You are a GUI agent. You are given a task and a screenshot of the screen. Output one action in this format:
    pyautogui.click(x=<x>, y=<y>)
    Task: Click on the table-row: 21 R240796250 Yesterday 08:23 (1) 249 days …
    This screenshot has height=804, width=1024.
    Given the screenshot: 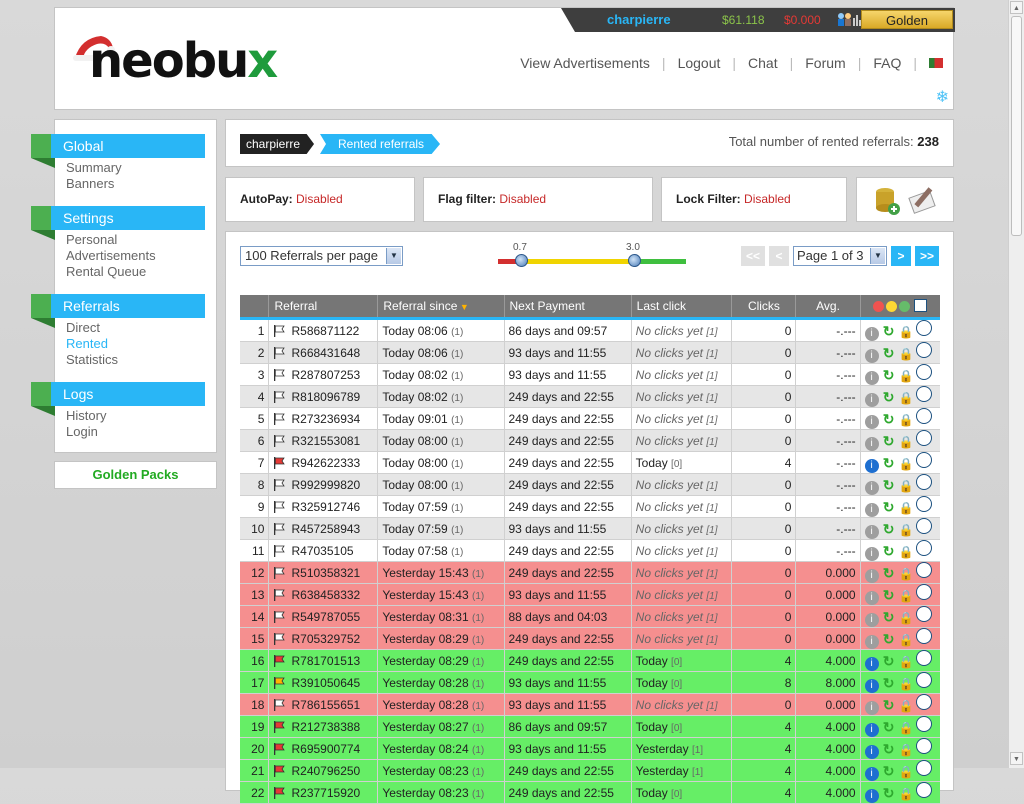 What is the action you would take?
    pyautogui.click(x=590, y=770)
    